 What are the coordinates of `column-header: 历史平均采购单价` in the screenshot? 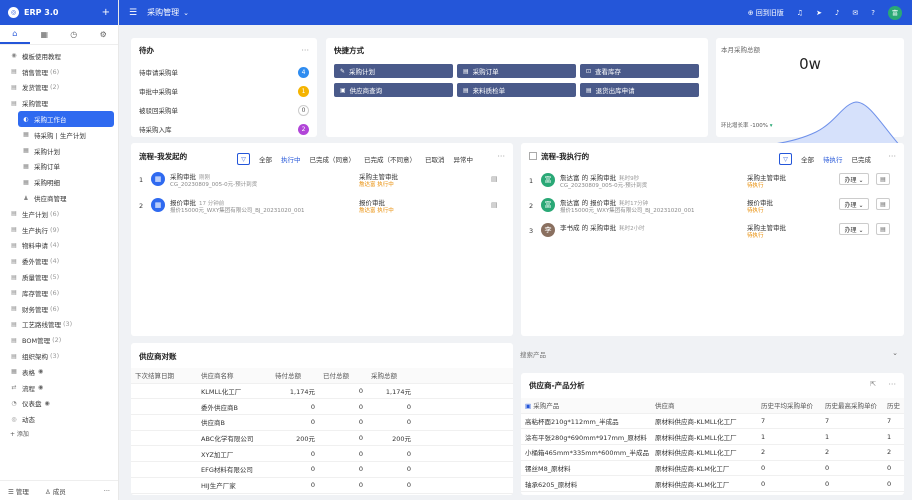 It's located at (789, 405).